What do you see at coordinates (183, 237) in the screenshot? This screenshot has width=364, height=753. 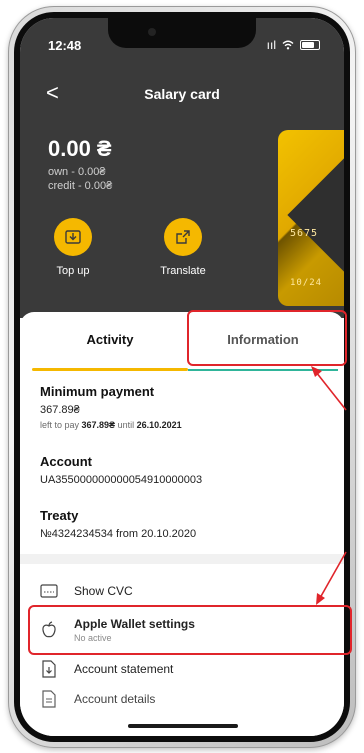 I see `export-icon` at bounding box center [183, 237].